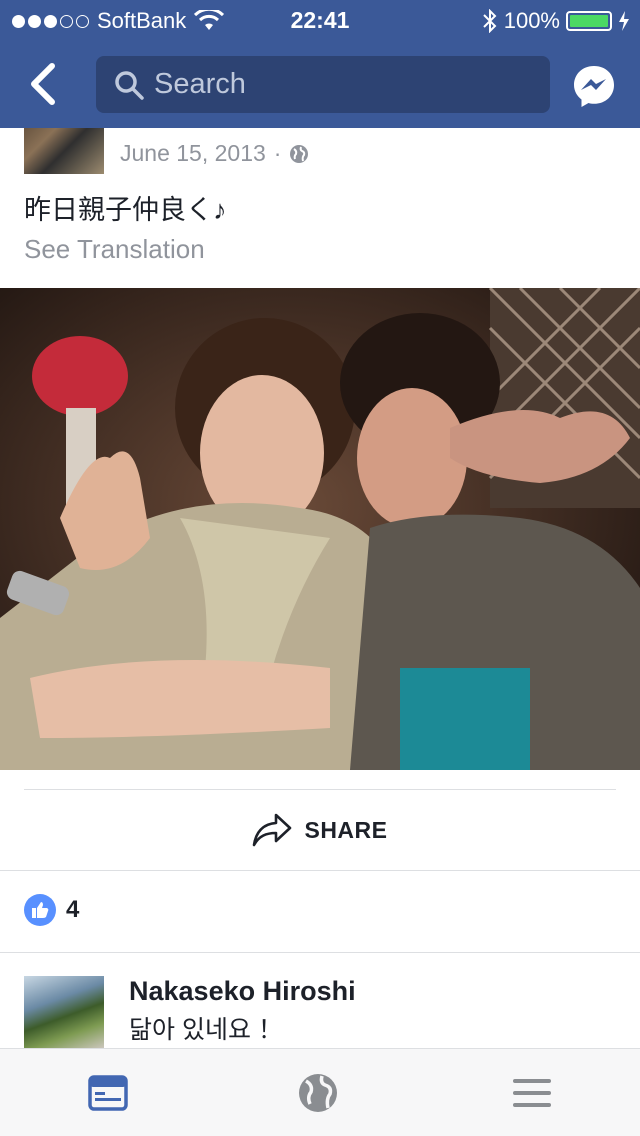 The image size is (640, 1136). Describe the element at coordinates (114, 249) in the screenshot. I see `see-translation-link: See Translation` at that location.